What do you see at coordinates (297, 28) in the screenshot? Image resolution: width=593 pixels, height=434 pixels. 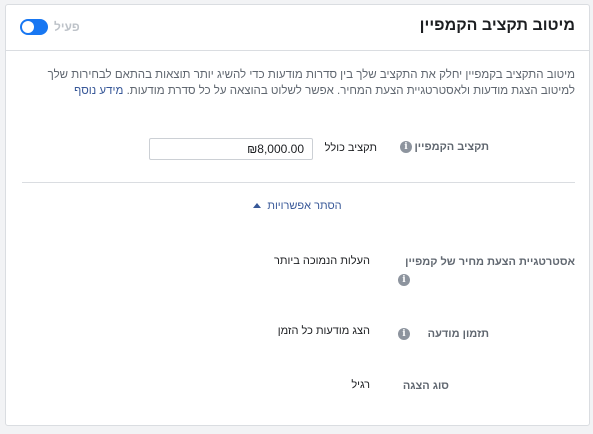 I see `card-header: מיטוב תקציב הקמפיין פעיל` at bounding box center [297, 28].